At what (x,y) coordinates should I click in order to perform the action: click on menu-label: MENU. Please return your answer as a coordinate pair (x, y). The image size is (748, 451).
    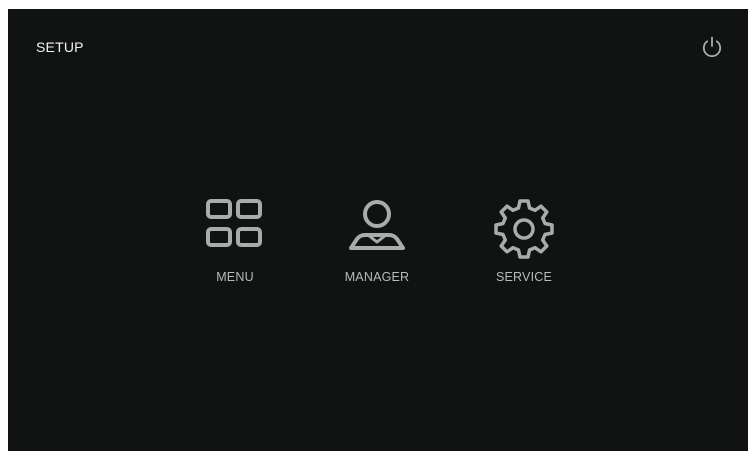
    Looking at the image, I should click on (235, 277).